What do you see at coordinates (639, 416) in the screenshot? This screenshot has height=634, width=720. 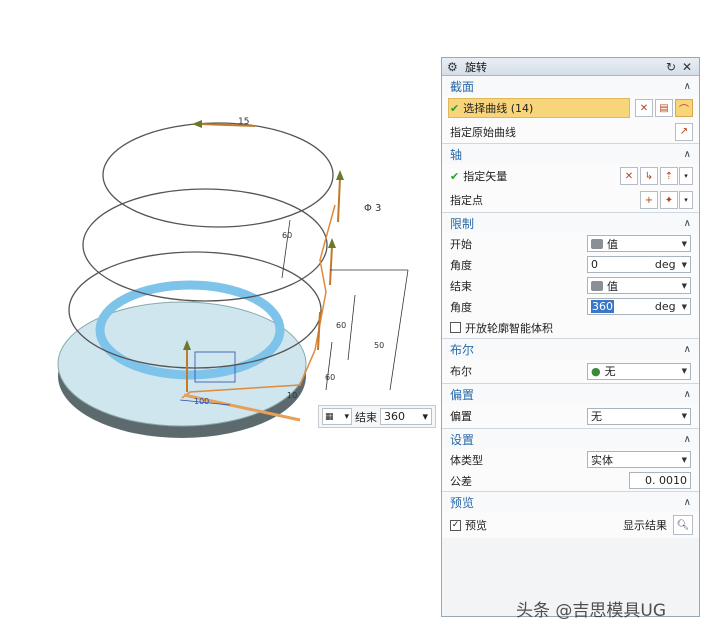 I see `offset-select: 无 ▼` at bounding box center [639, 416].